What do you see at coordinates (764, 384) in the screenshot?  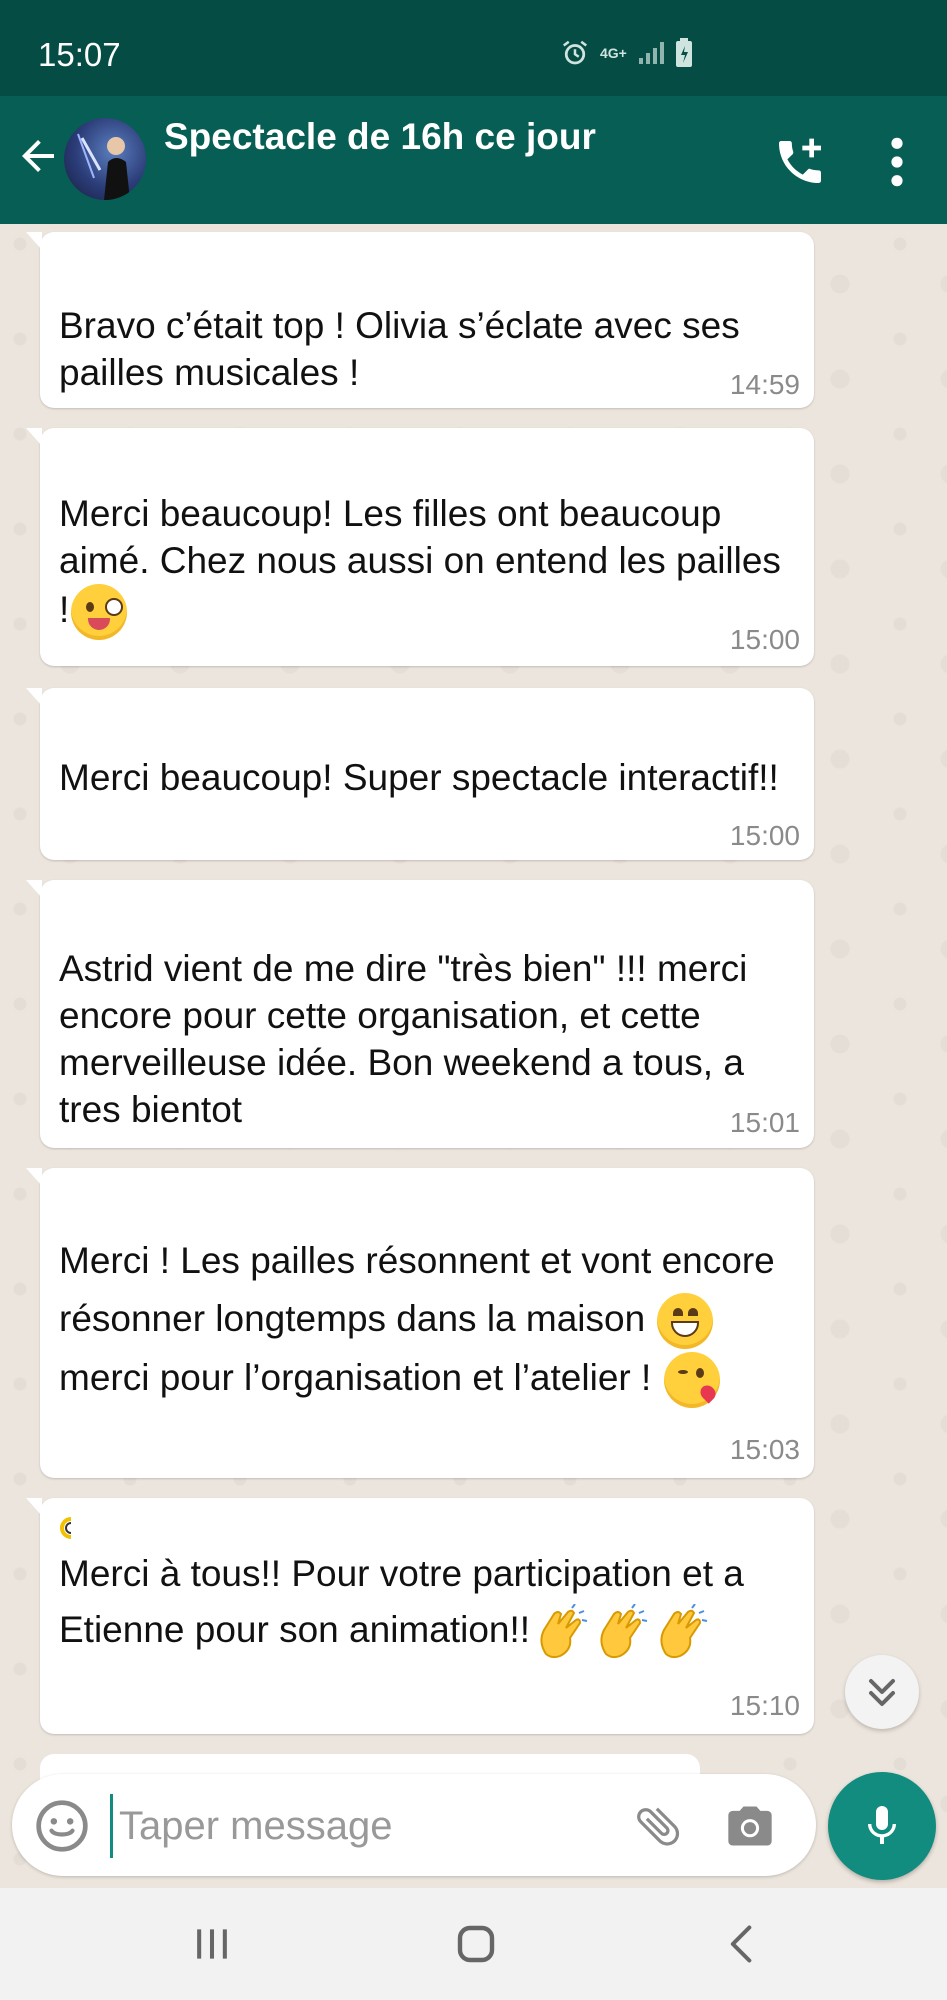 I see `message-time: 14:59` at bounding box center [764, 384].